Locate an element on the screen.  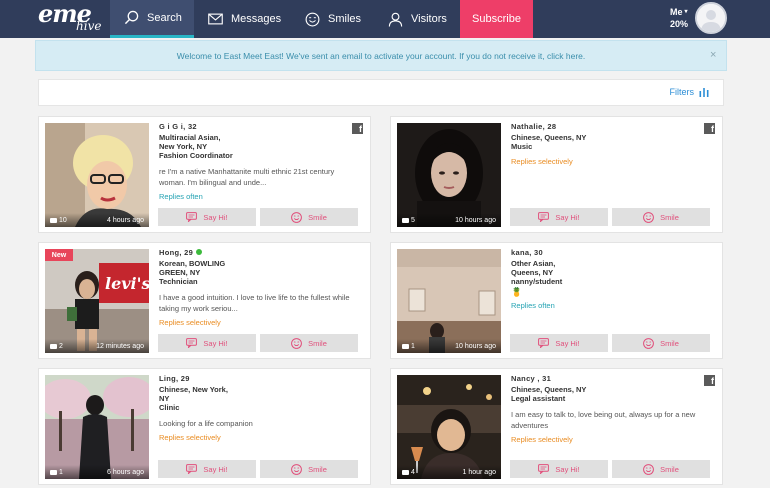
sliders-icon is located at coordinates (704, 92).